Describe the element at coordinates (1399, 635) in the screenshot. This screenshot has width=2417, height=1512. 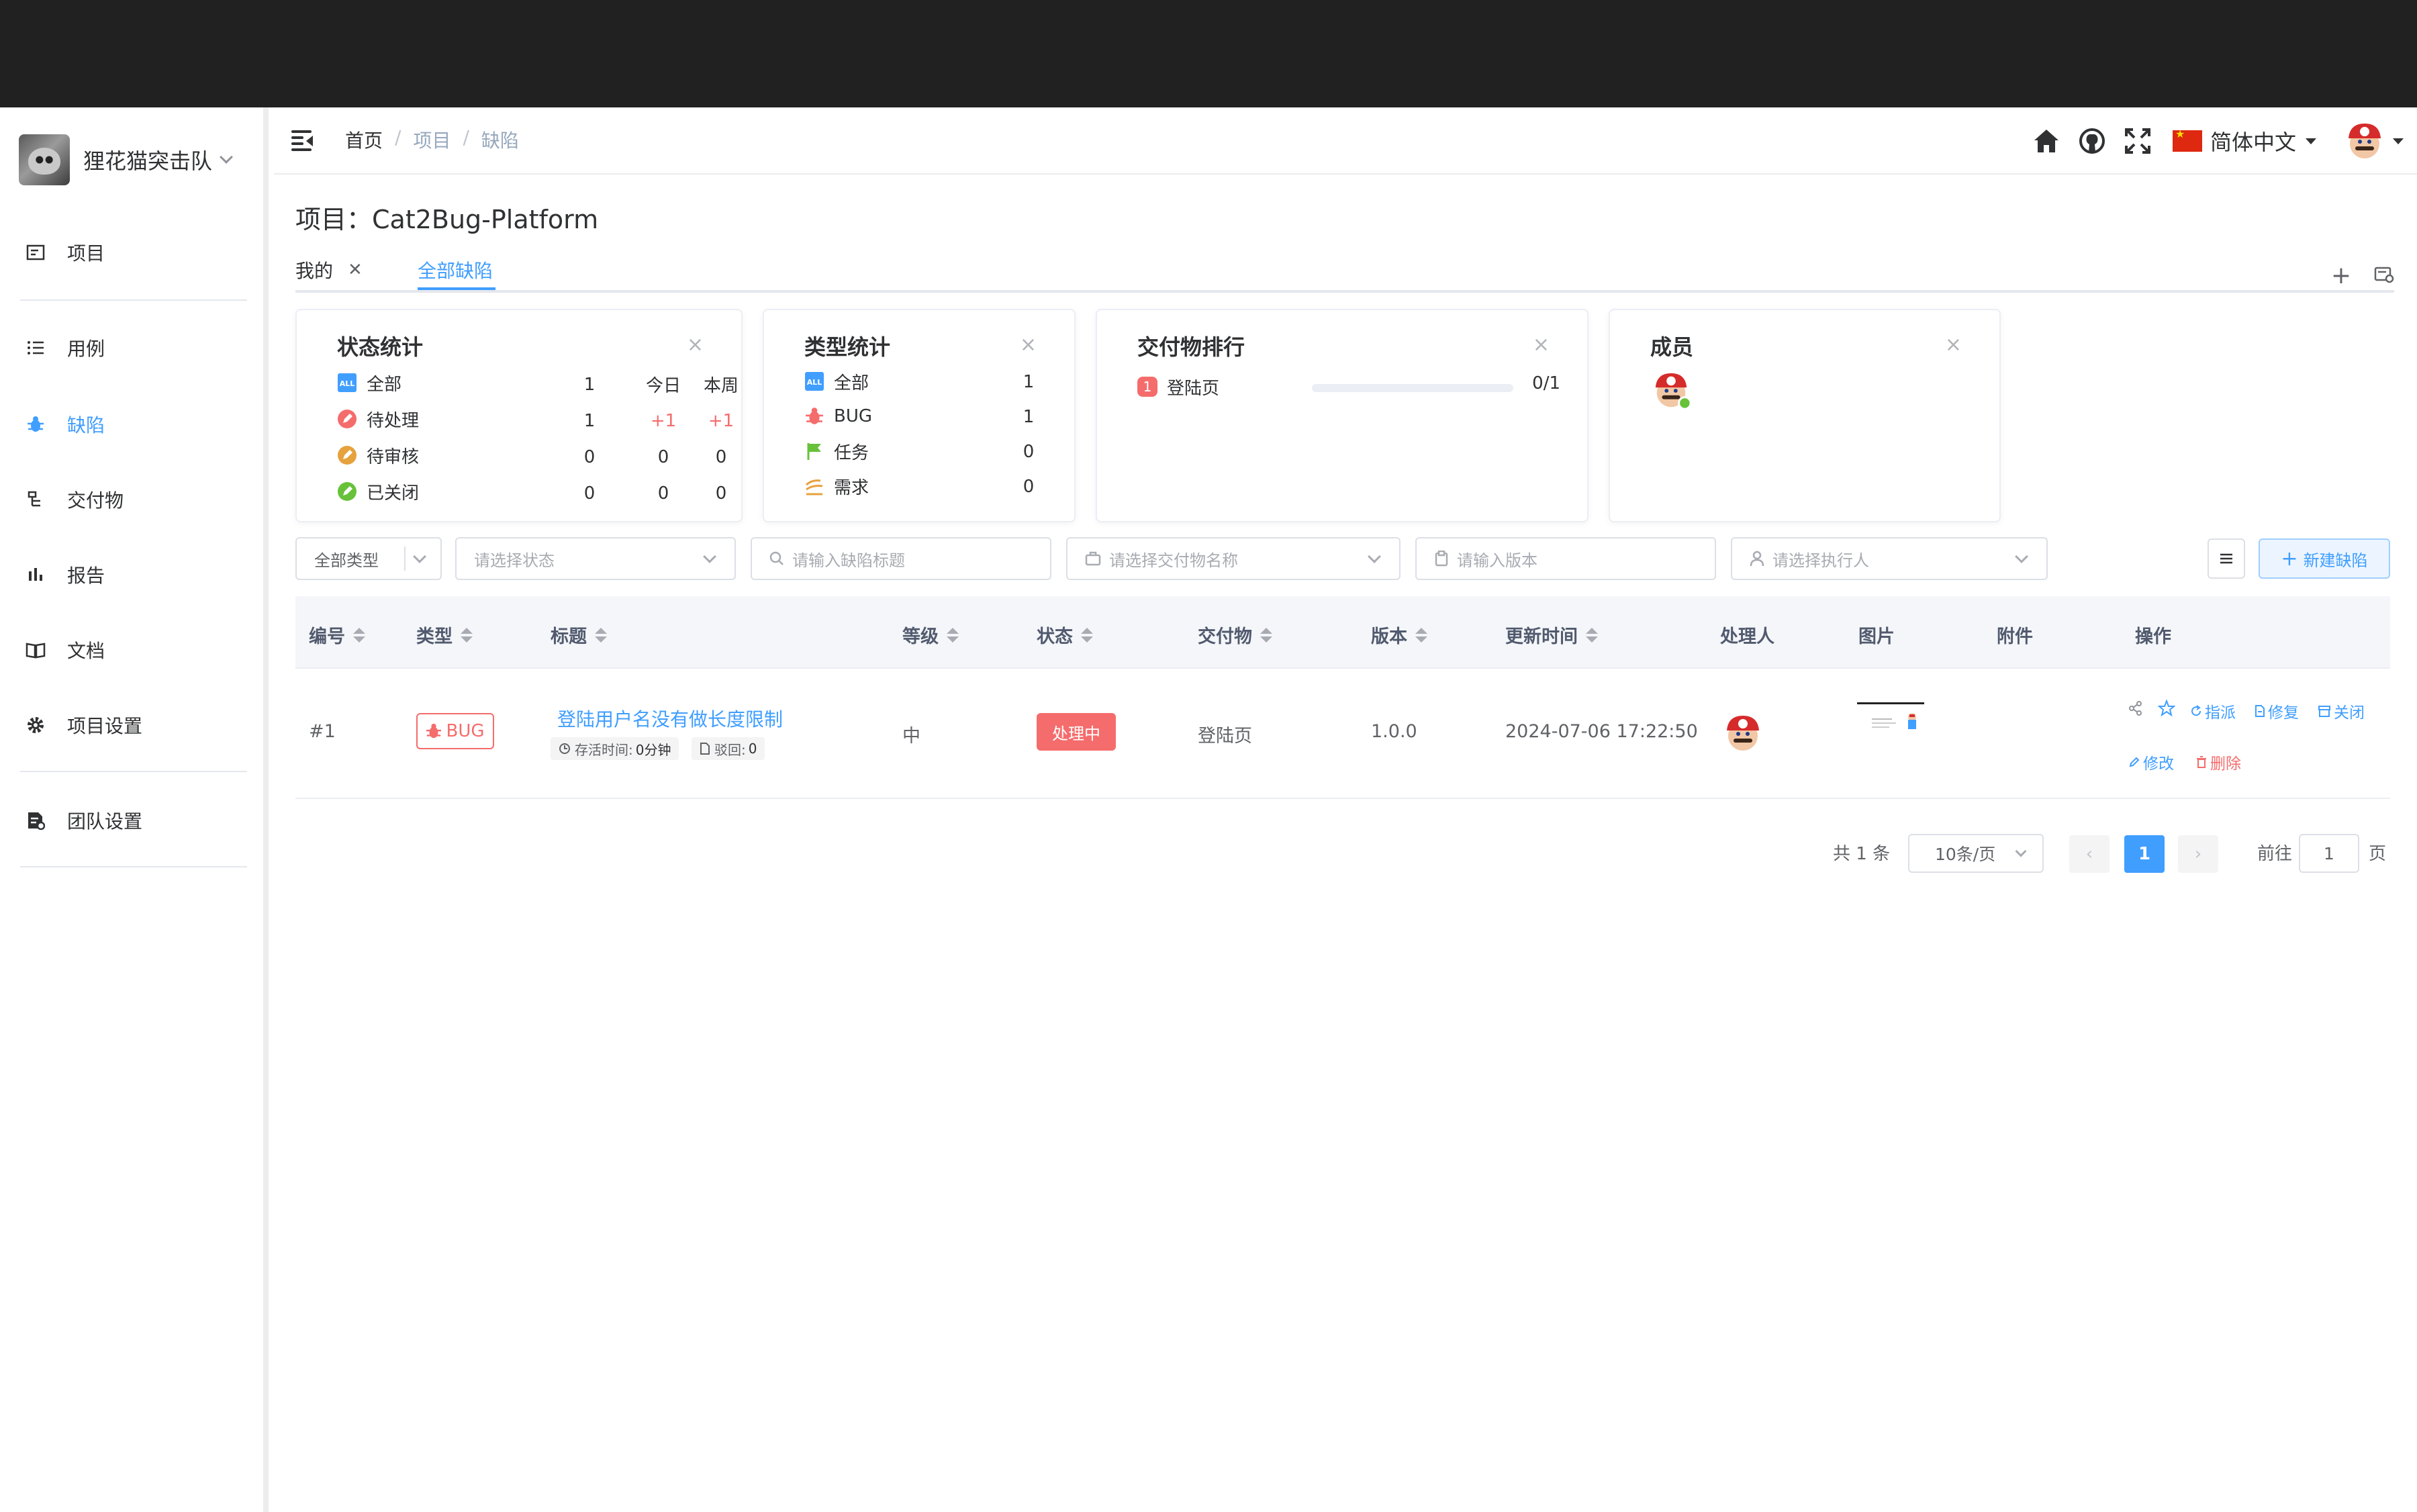
I see `column-header-version: 版本` at that location.